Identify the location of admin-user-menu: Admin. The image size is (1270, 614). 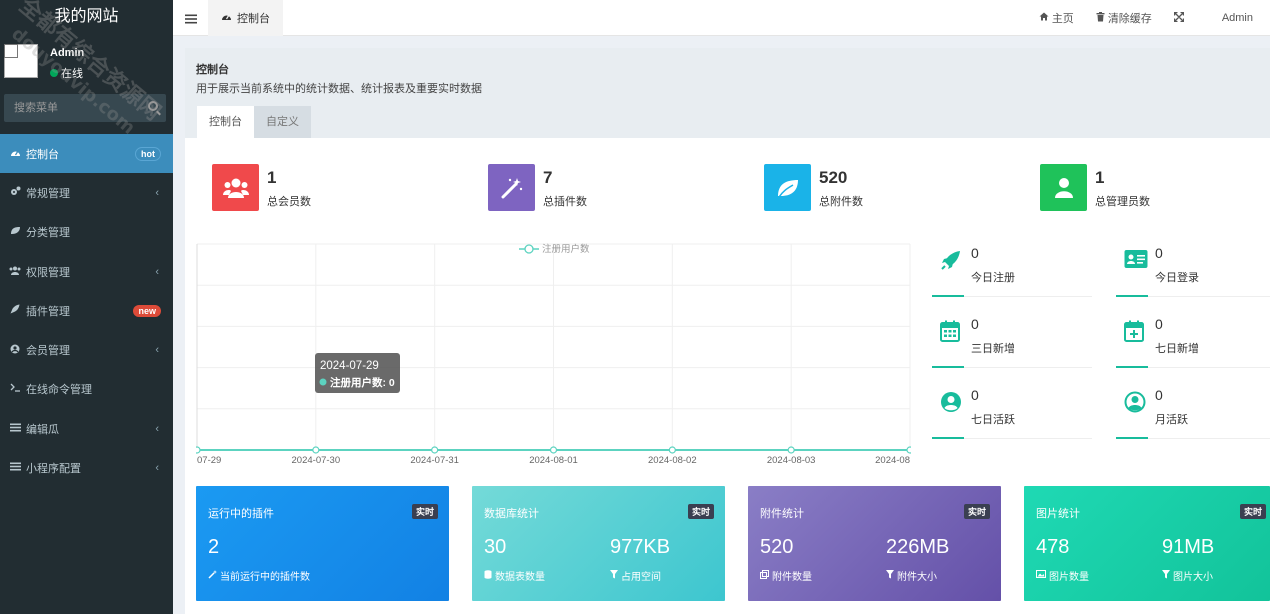
(1237, 18).